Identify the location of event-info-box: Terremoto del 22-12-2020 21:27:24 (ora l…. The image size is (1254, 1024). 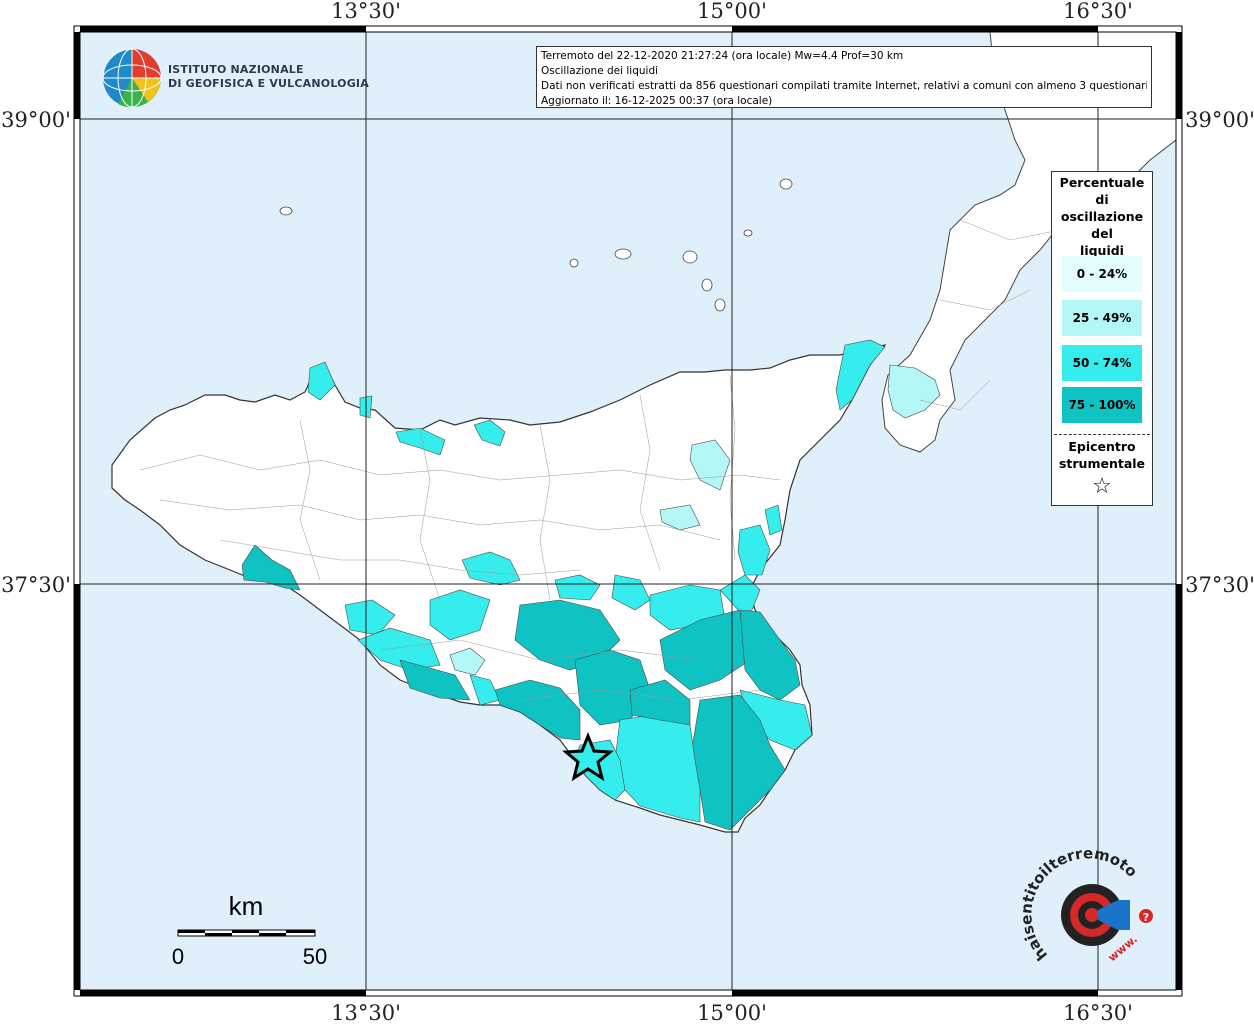
(844, 77).